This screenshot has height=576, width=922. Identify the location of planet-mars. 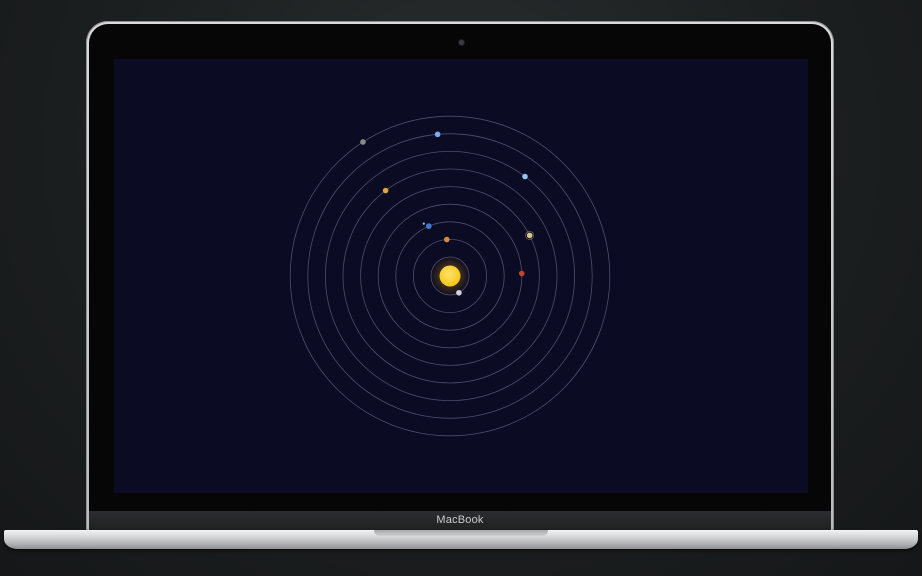
(521, 273).